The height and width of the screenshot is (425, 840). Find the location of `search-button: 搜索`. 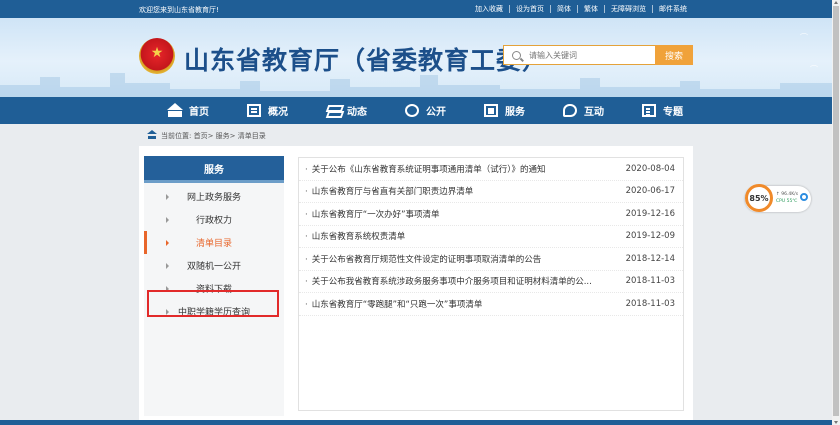

search-button: 搜索 is located at coordinates (674, 55).